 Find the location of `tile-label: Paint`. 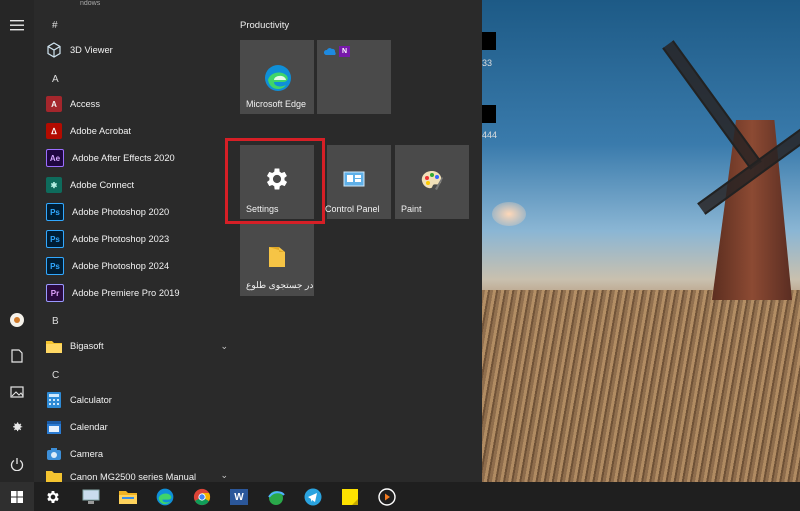

tile-label: Paint is located at coordinates (411, 209).